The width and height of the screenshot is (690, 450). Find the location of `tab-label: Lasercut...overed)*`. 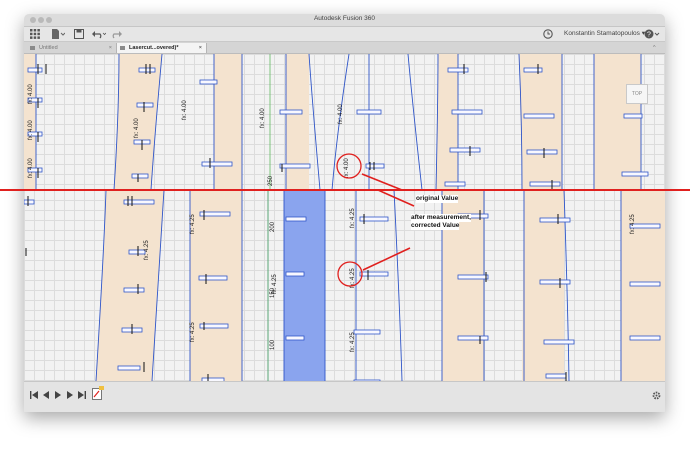

tab-label: Lasercut...overed)* is located at coordinates (154, 48).